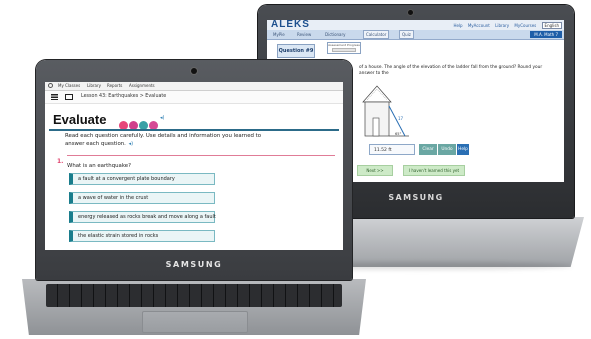 The width and height of the screenshot is (591, 339). I want to click on user-badge: M.A. Math 7, so click(546, 34).